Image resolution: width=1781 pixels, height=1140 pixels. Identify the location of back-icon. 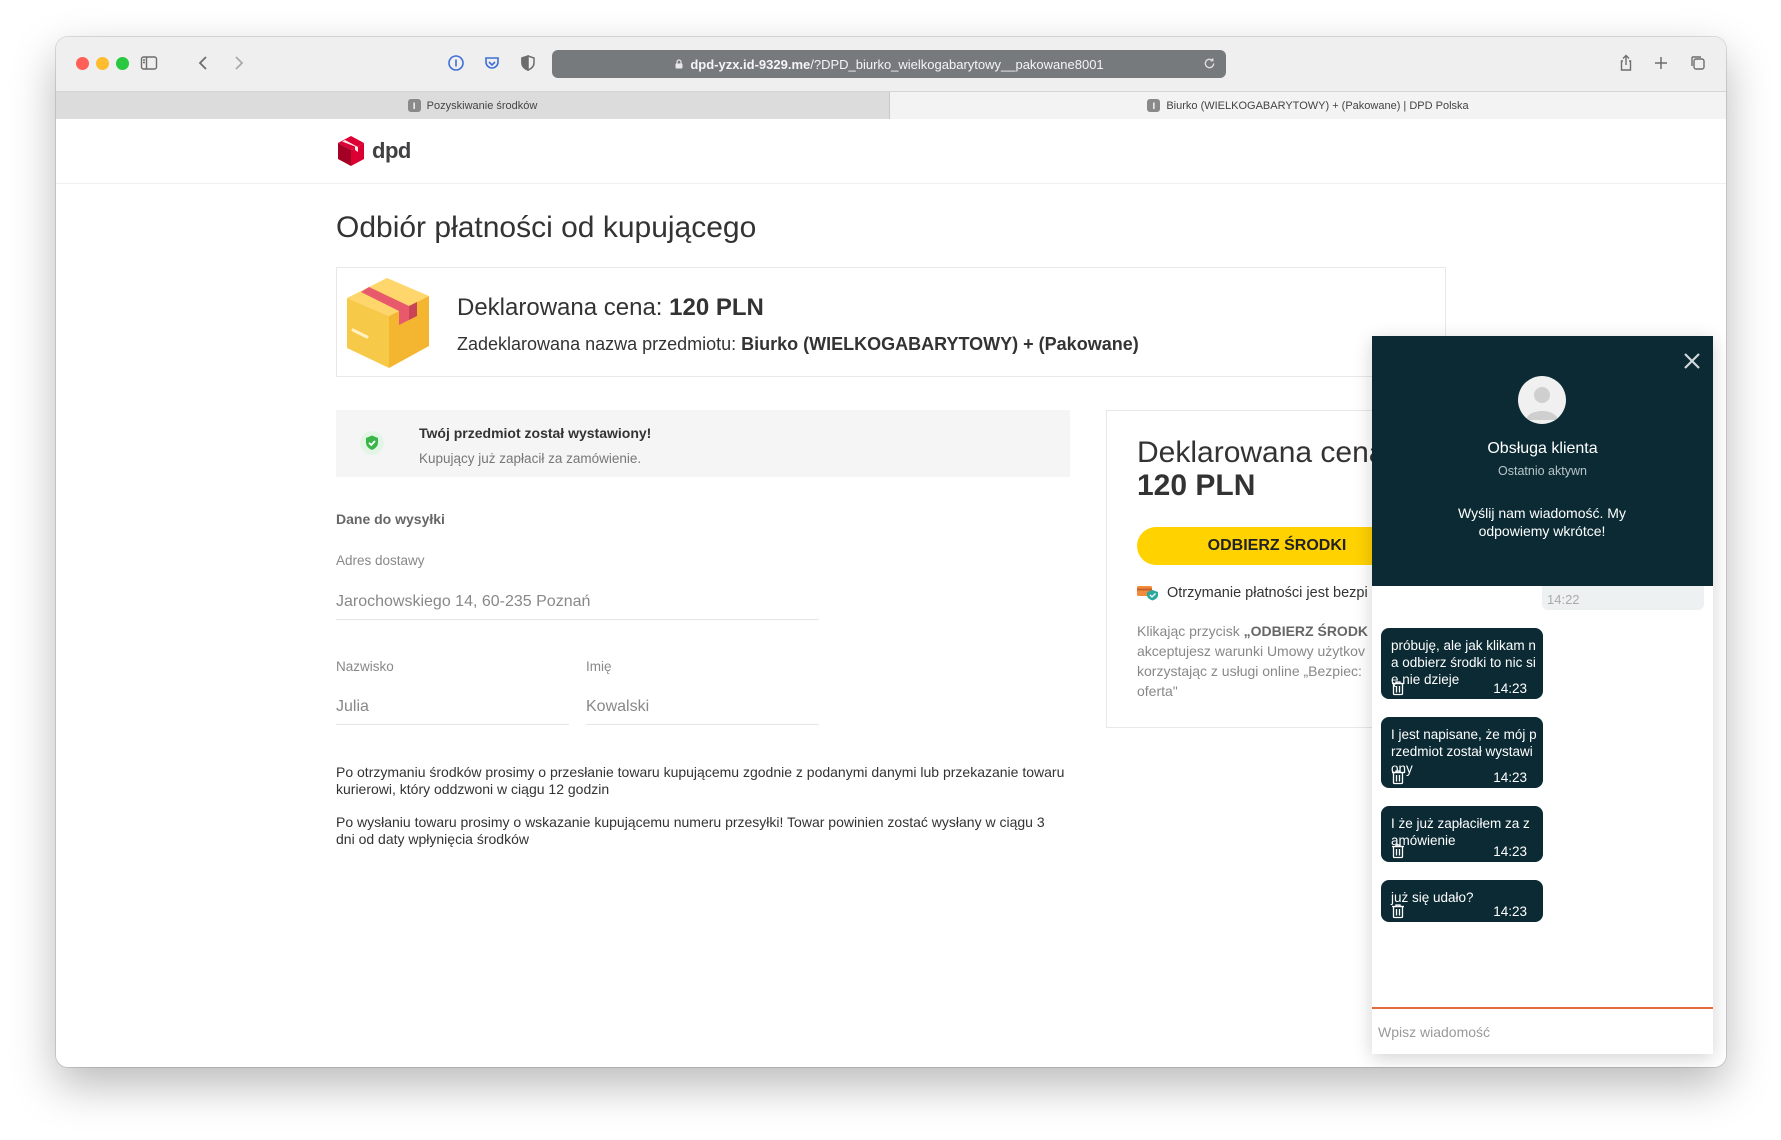
(204, 63).